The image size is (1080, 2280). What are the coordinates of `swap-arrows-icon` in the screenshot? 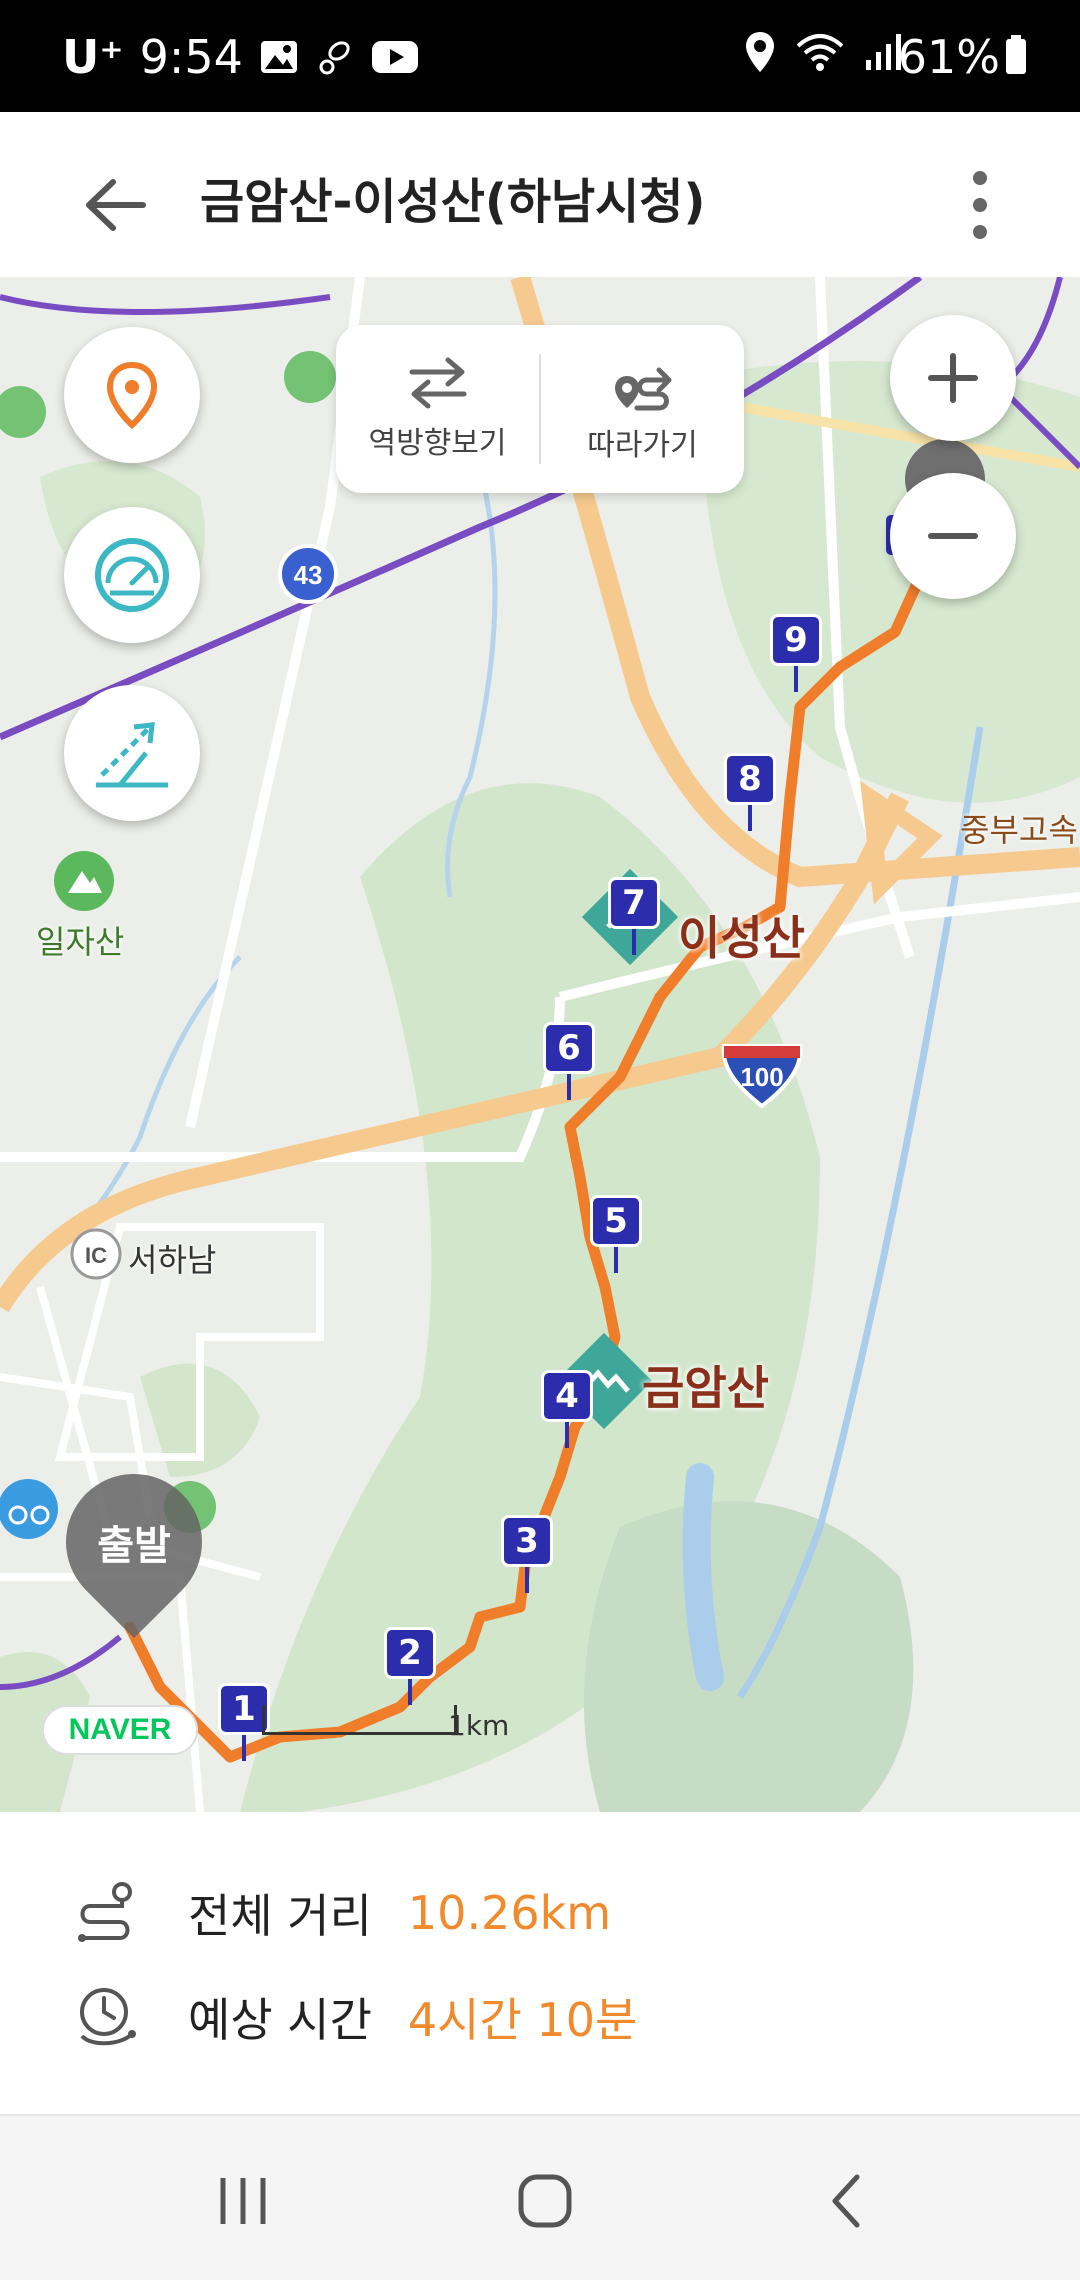 It's located at (437, 383).